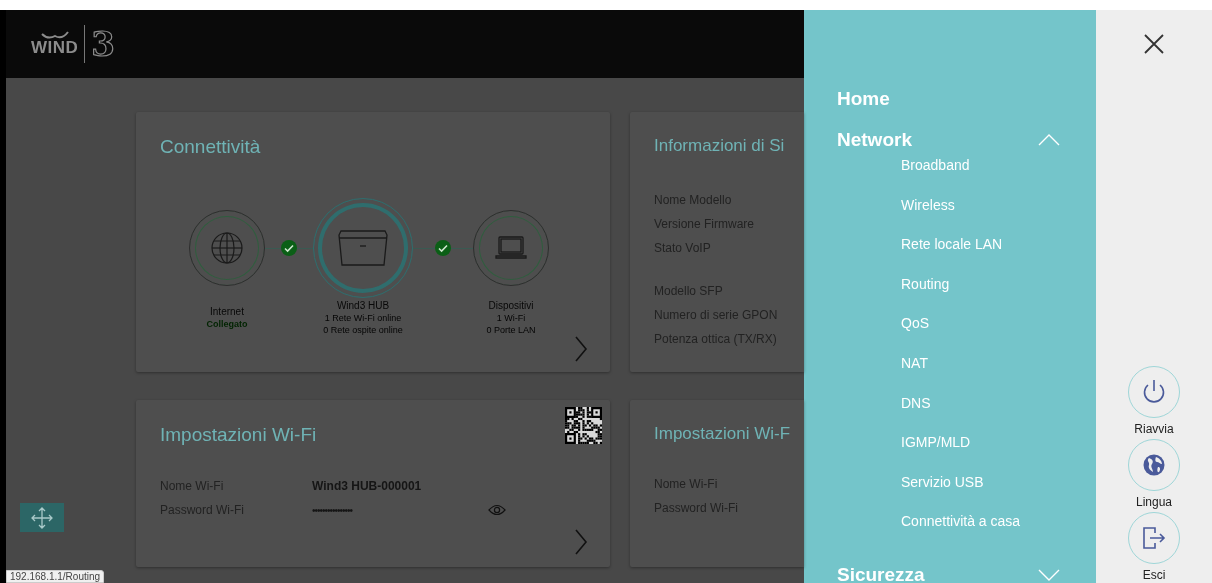 The width and height of the screenshot is (1212, 583). I want to click on eye-icon, so click(497, 510).